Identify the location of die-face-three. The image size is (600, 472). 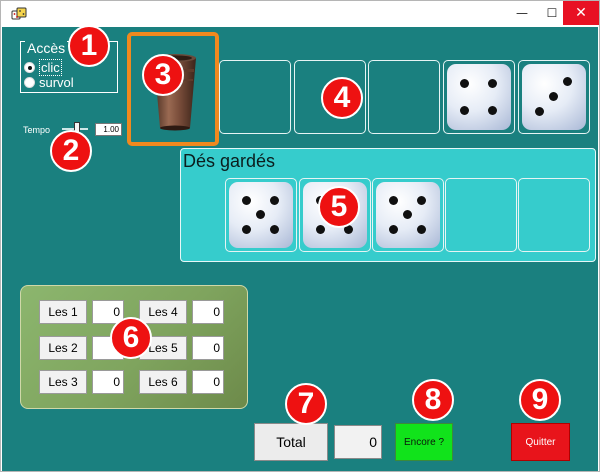
(554, 97).